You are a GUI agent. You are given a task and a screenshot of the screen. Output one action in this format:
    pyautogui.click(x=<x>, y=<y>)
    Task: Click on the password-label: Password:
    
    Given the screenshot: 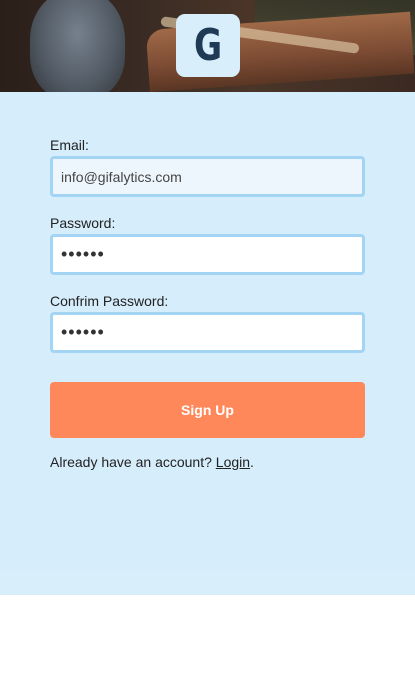 What is the action you would take?
    pyautogui.click(x=83, y=223)
    